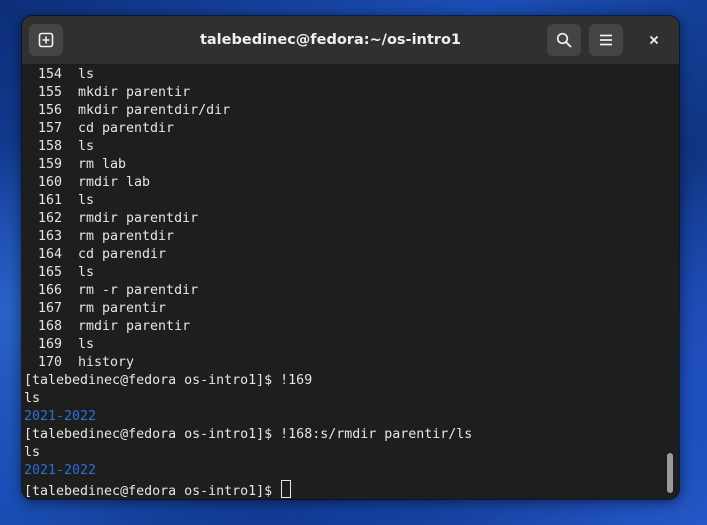 The width and height of the screenshot is (707, 525). What do you see at coordinates (49, 182) in the screenshot?
I see `history-number: 160` at bounding box center [49, 182].